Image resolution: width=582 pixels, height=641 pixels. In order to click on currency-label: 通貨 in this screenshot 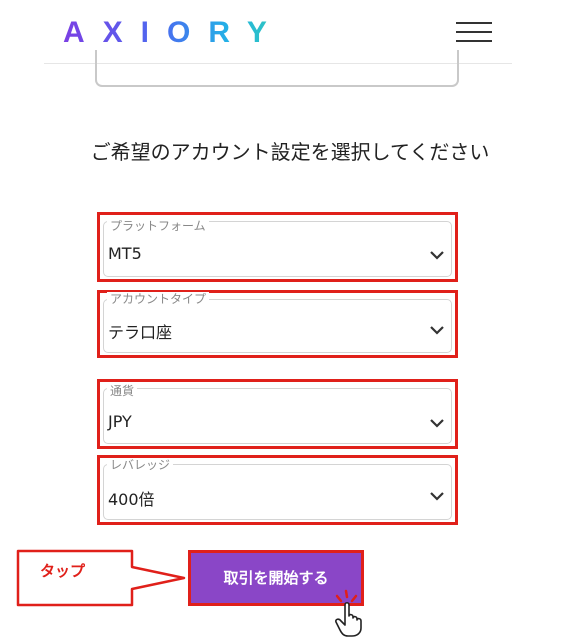, I will do `click(122, 391)`.